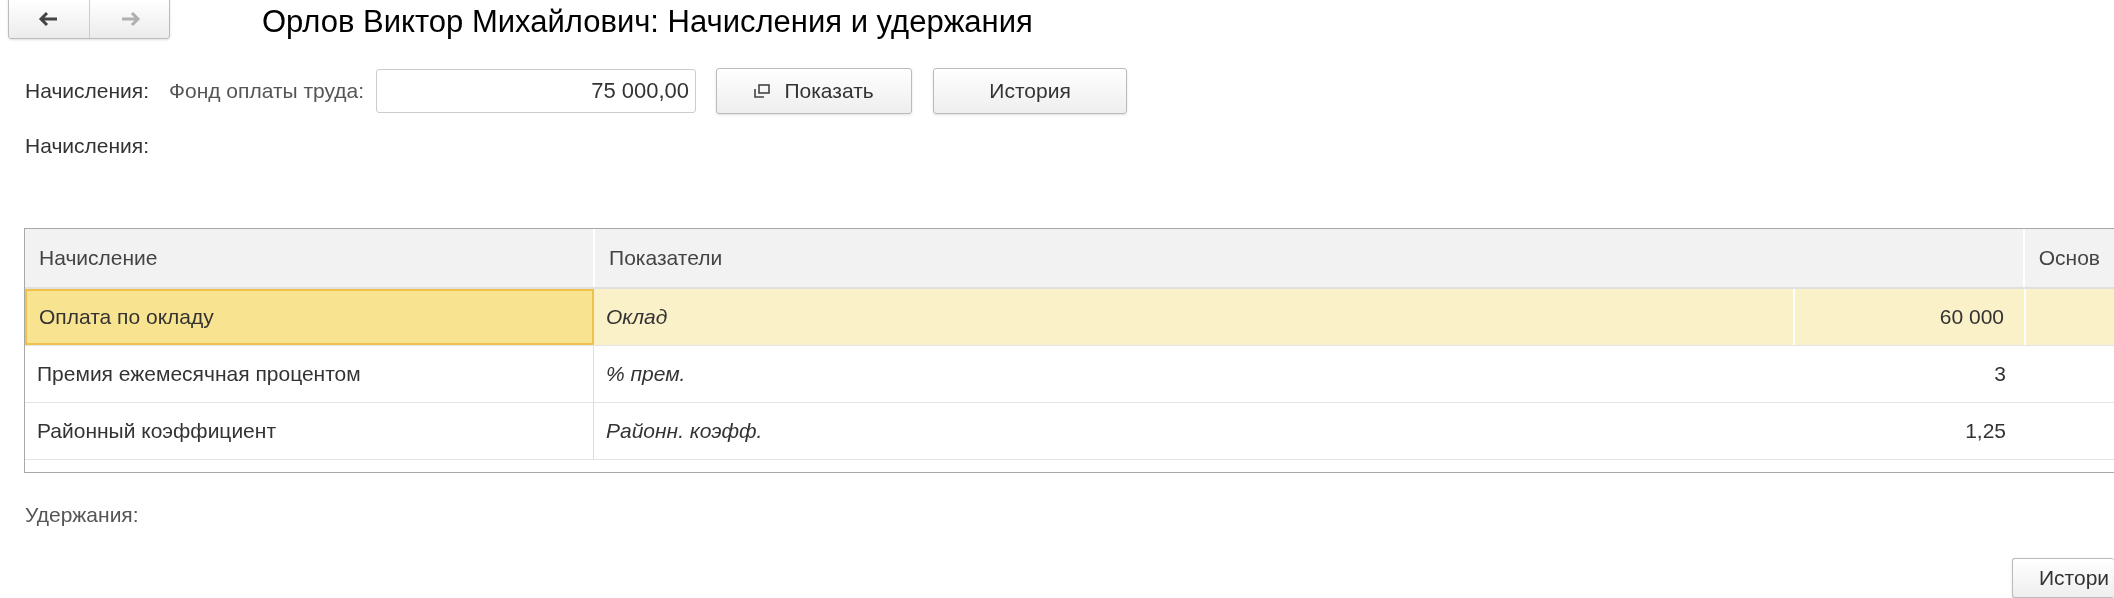 Image resolution: width=2114 pixels, height=598 pixels. What do you see at coordinates (2000, 373) in the screenshot?
I see `table-cell-text: 3` at bounding box center [2000, 373].